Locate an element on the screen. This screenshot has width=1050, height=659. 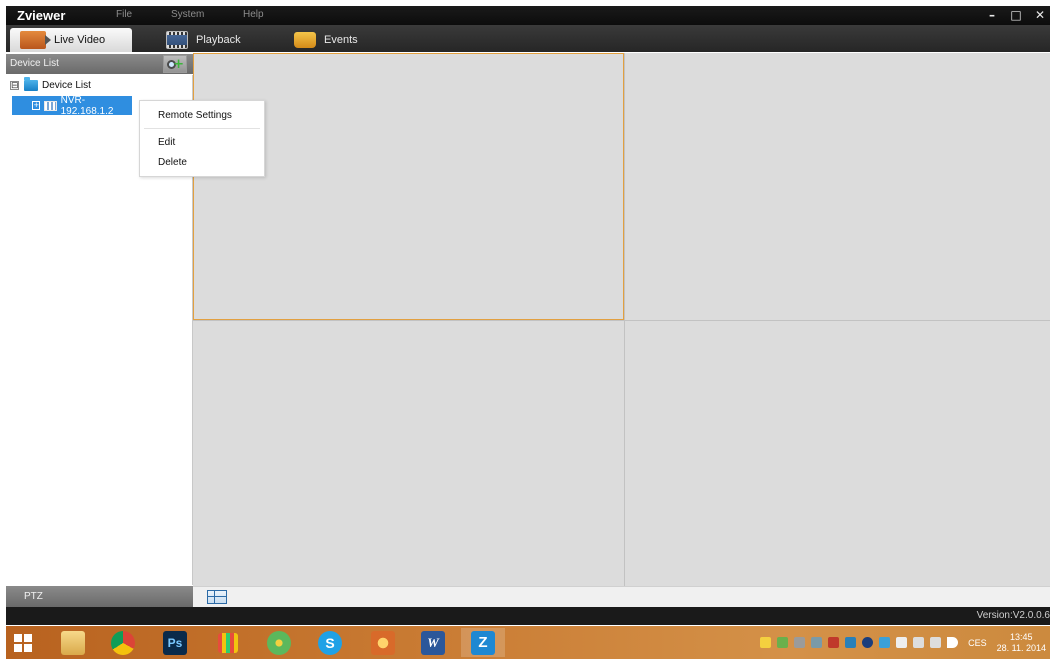
taskbar-word: W is located at coordinates (433, 642).